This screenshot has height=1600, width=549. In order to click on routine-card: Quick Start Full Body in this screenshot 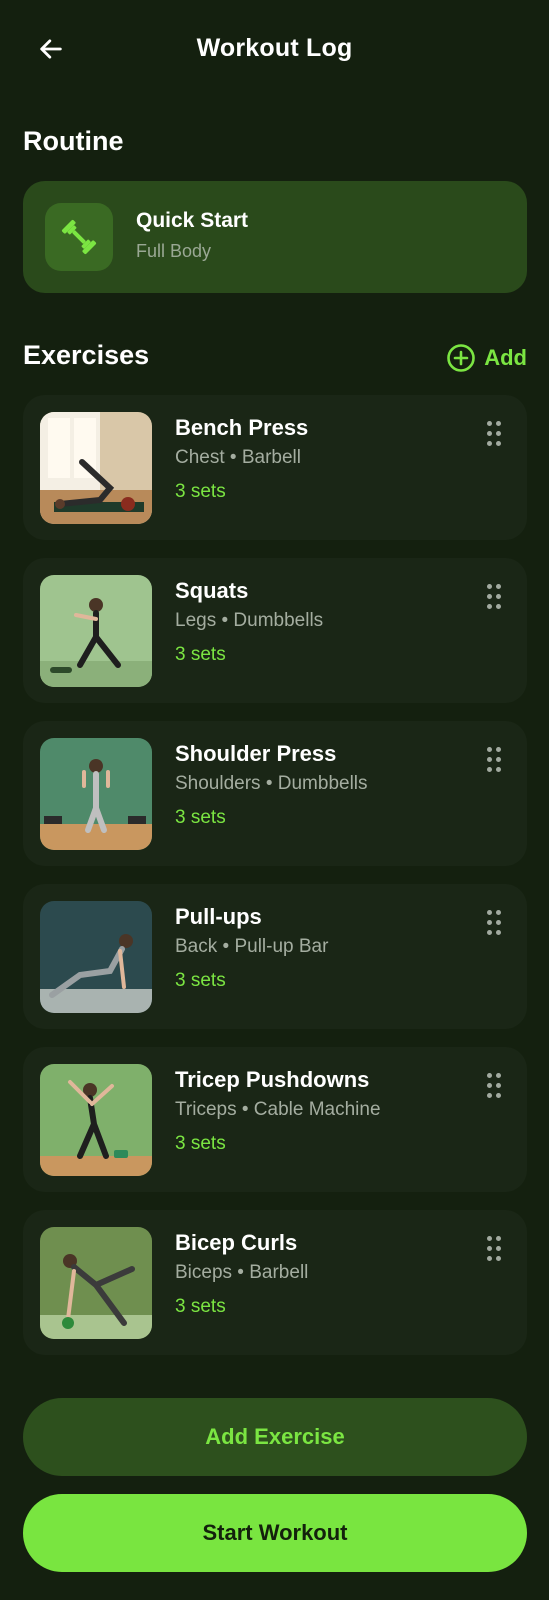, I will do `click(275, 237)`.